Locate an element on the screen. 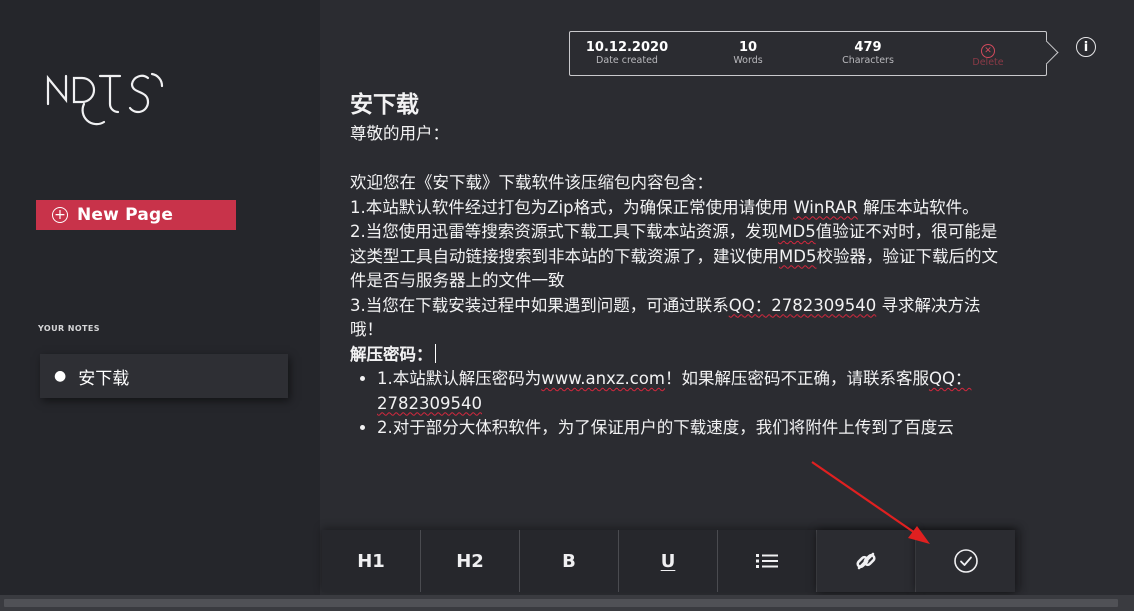  check-circle-icon is located at coordinates (965, 561).